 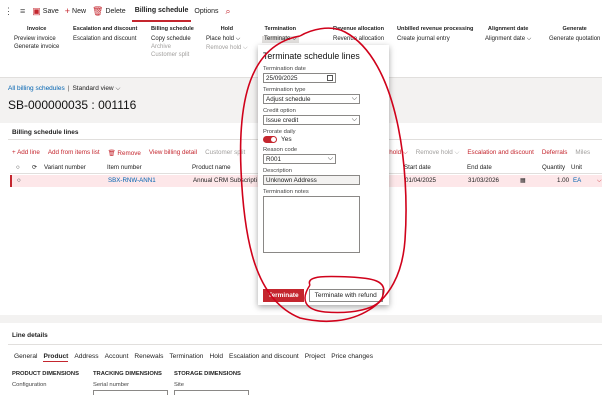 I want to click on tab-escalation: Escalation and discount, so click(x=264, y=357).